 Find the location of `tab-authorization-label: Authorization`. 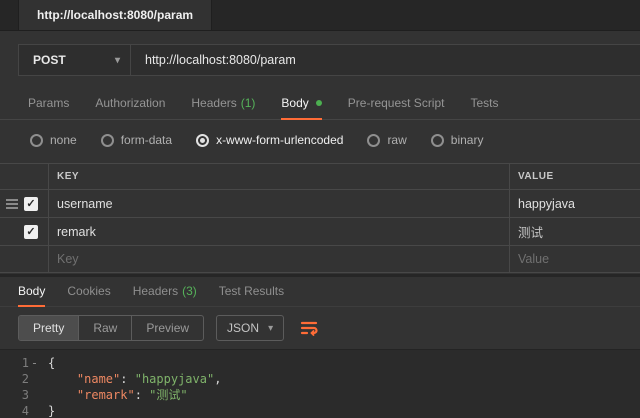

tab-authorization-label: Authorization is located at coordinates (130, 103).